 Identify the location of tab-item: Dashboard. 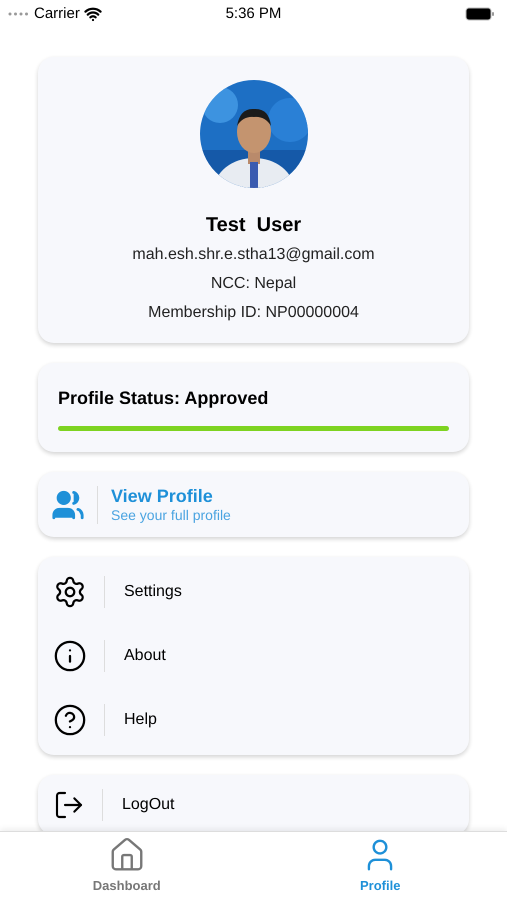
(127, 866).